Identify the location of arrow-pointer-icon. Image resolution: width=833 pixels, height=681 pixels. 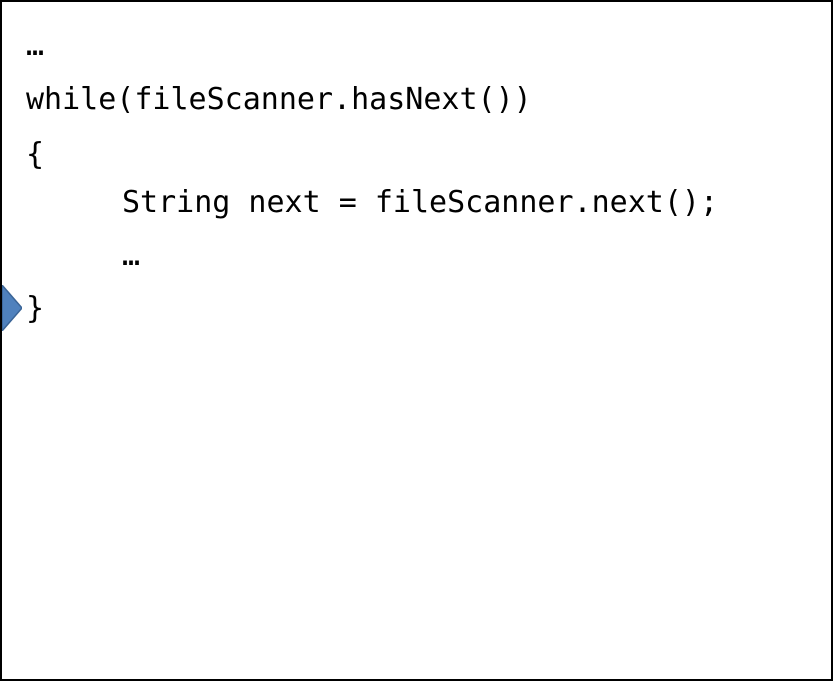
(12, 308).